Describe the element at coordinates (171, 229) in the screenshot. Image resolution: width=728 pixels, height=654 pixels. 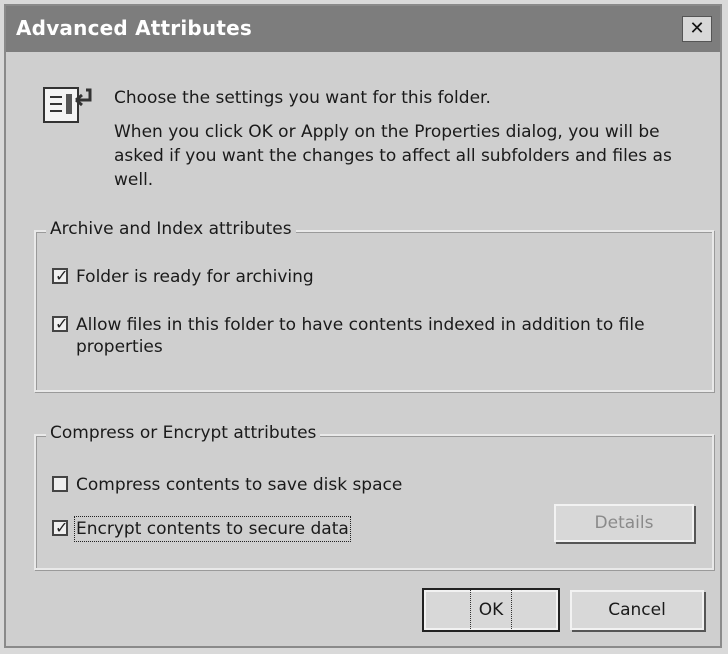
I see `archive-group-legend: Archive and Index attributes` at that location.